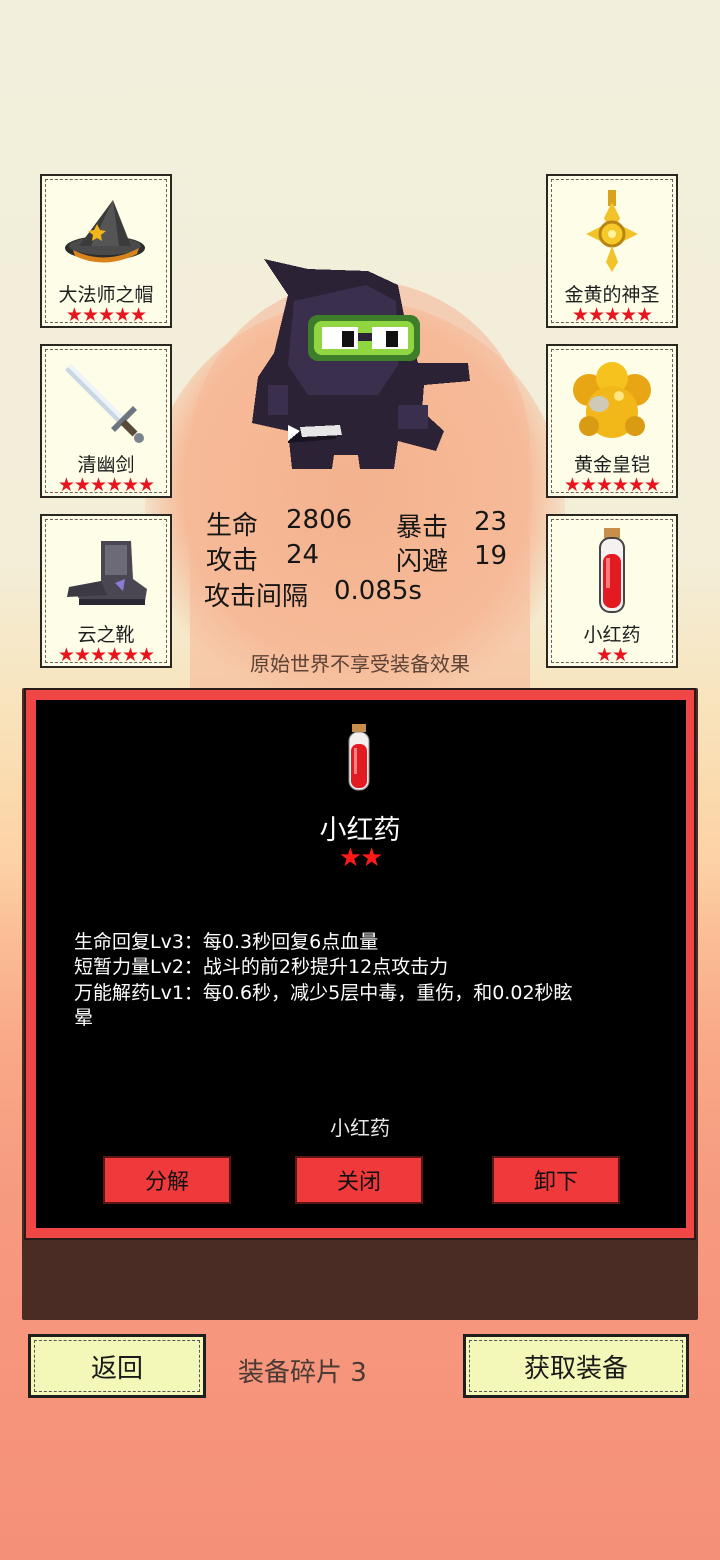 The image size is (720, 1560). What do you see at coordinates (422, 528) in the screenshot?
I see `stat-crit-label: 暴击` at bounding box center [422, 528].